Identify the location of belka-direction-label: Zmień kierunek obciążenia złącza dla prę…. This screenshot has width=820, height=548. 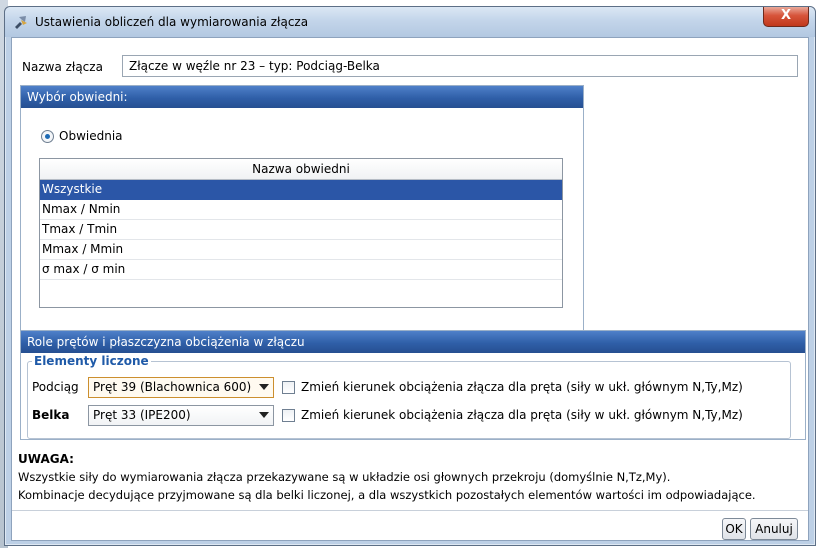
(522, 415).